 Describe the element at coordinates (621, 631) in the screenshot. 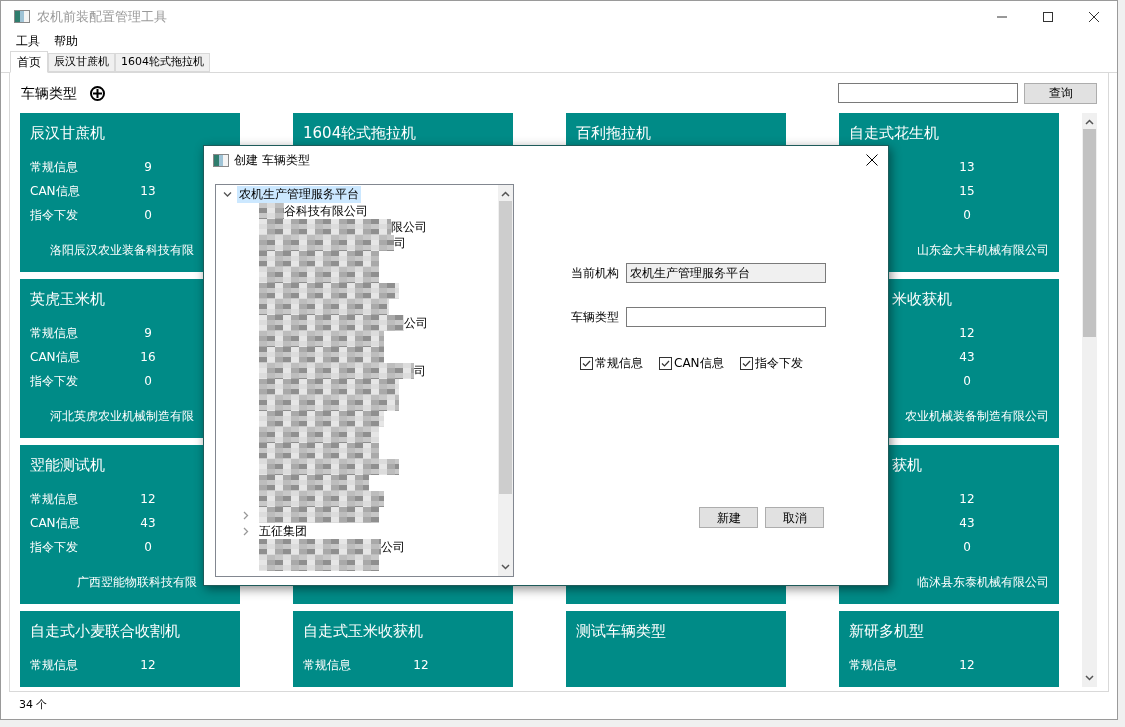

I see `card-title: 测试车辆类型` at that location.